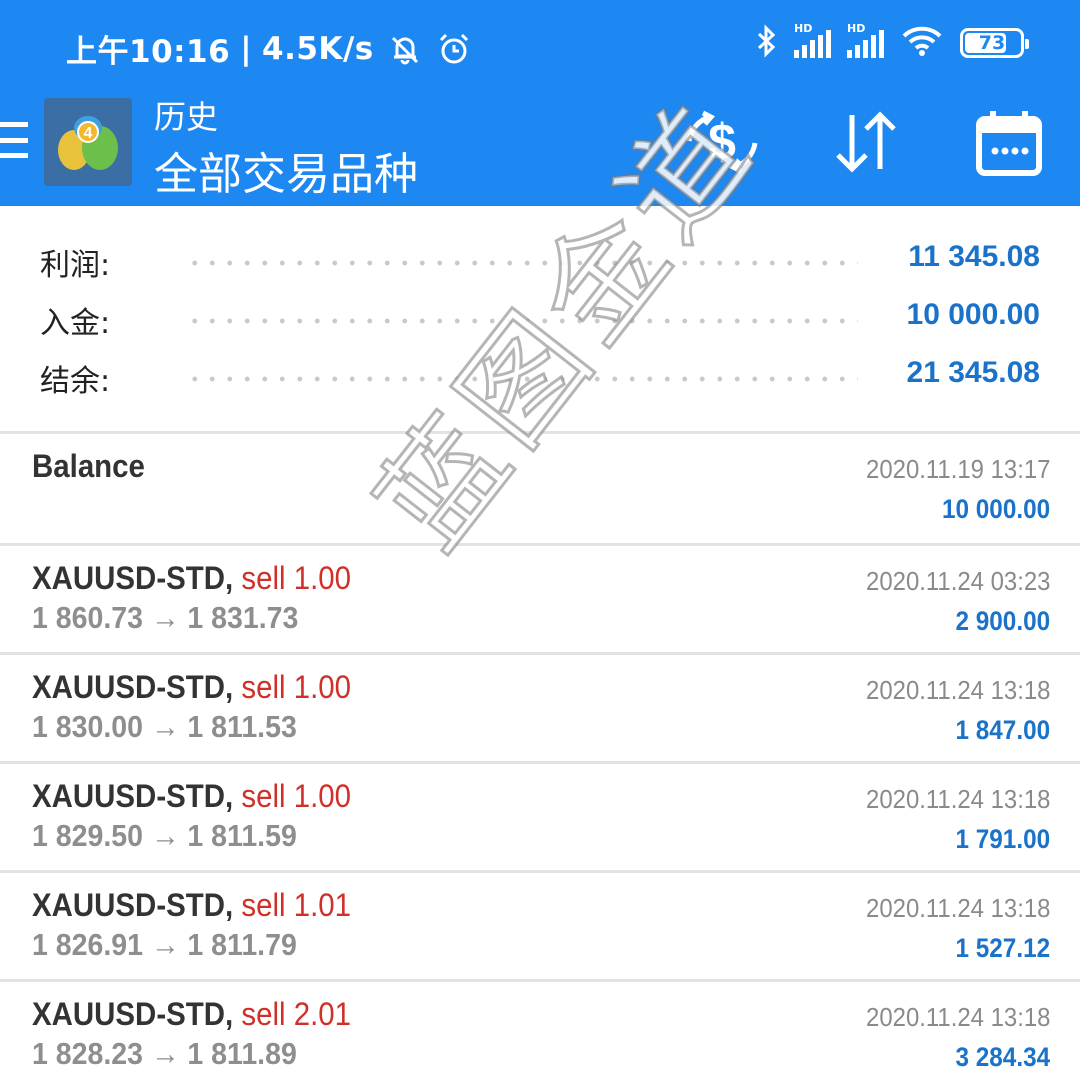  Describe the element at coordinates (957, 581) in the screenshot. I see `deal-time: 2020.11.24 03:23` at that location.